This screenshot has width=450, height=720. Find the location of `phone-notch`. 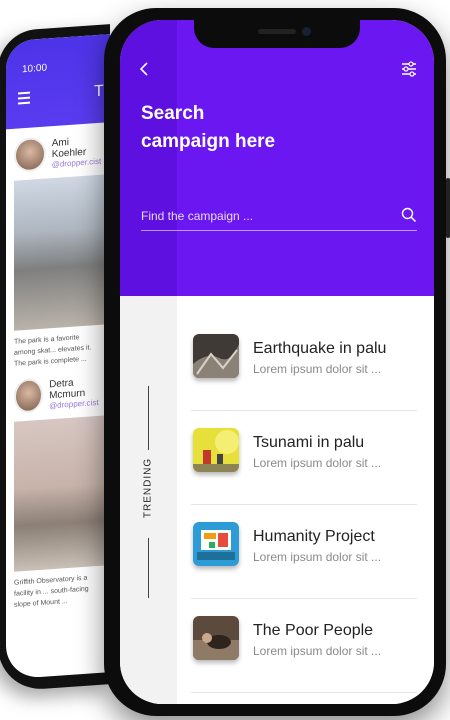

phone-notch is located at coordinates (277, 34).